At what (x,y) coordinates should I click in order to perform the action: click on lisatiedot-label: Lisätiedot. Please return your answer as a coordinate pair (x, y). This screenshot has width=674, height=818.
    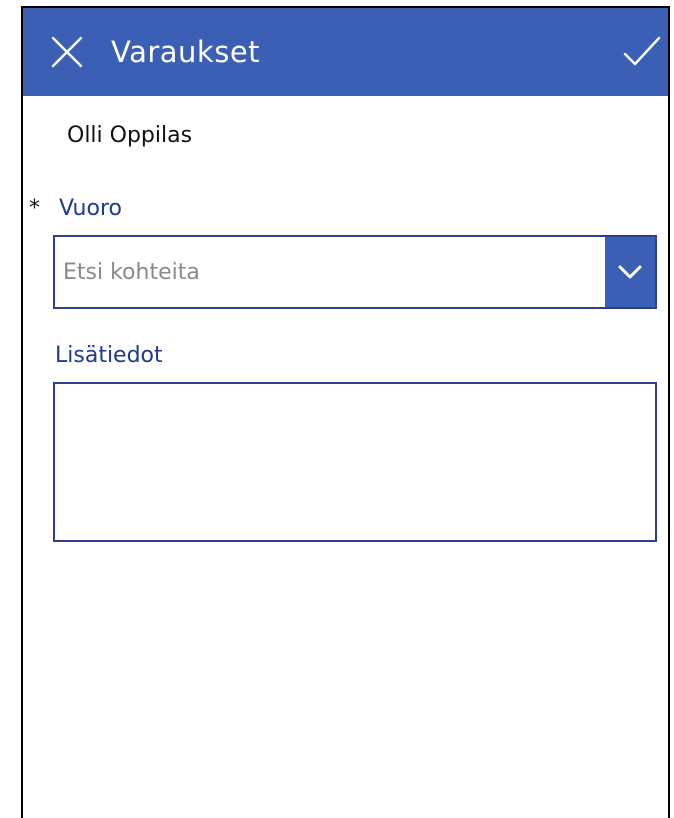
    Looking at the image, I should click on (109, 355).